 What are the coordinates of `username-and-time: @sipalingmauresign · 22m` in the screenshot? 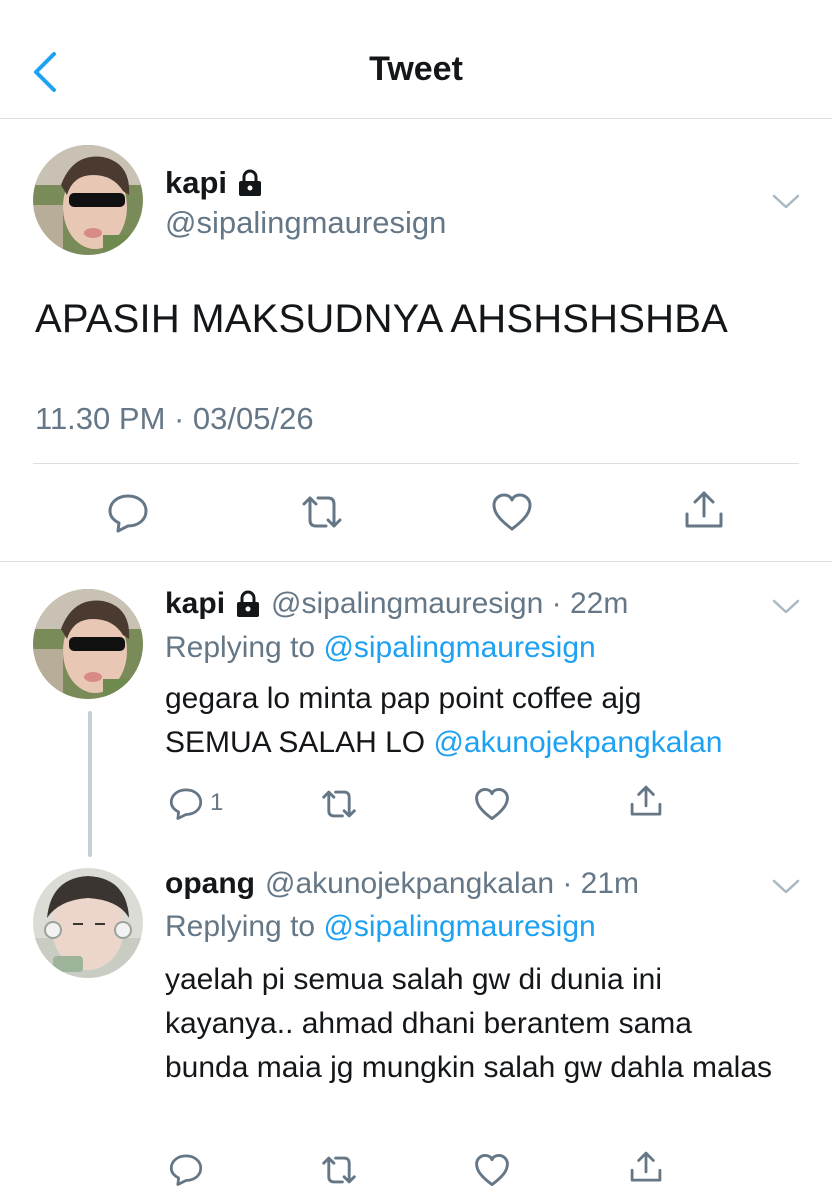 It's located at (449, 604).